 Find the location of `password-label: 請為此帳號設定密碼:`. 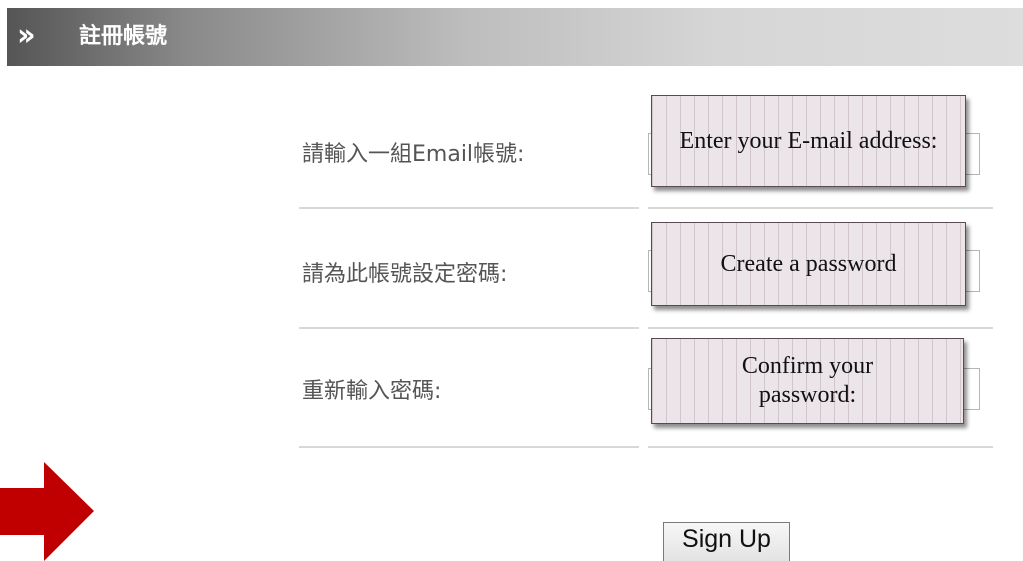

password-label: 請為此帳號設定密碼: is located at coordinates (405, 274).